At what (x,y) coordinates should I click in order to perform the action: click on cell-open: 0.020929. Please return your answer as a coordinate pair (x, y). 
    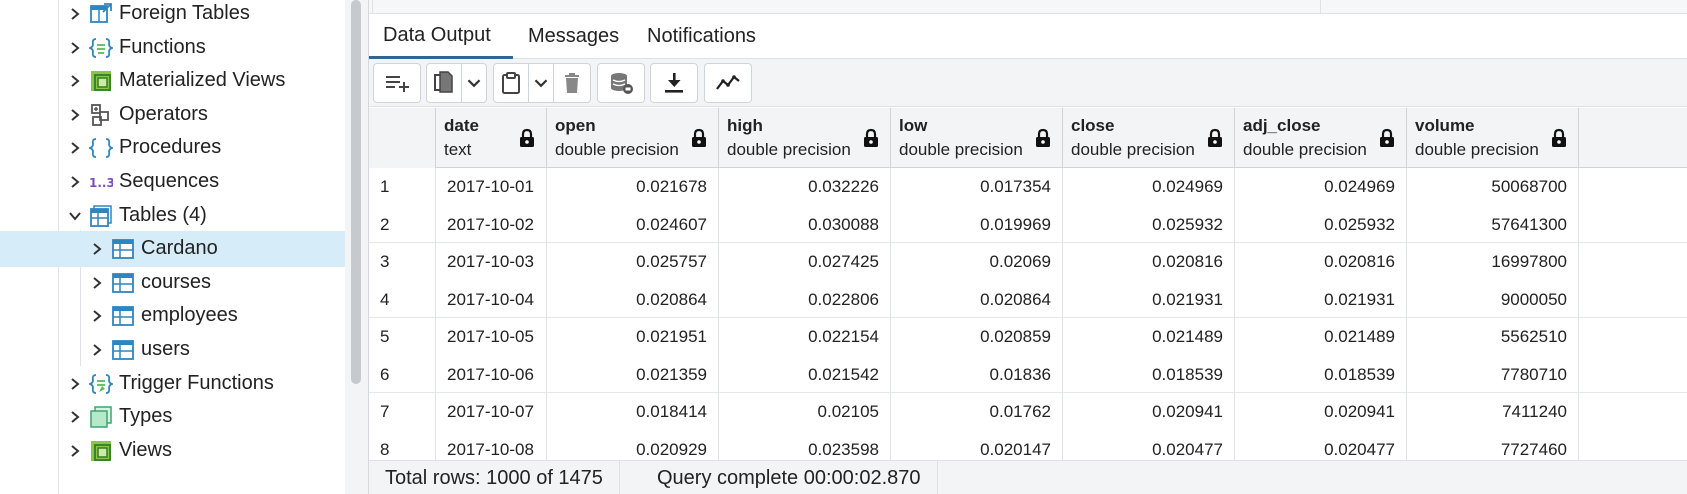
    Looking at the image, I should click on (633, 445).